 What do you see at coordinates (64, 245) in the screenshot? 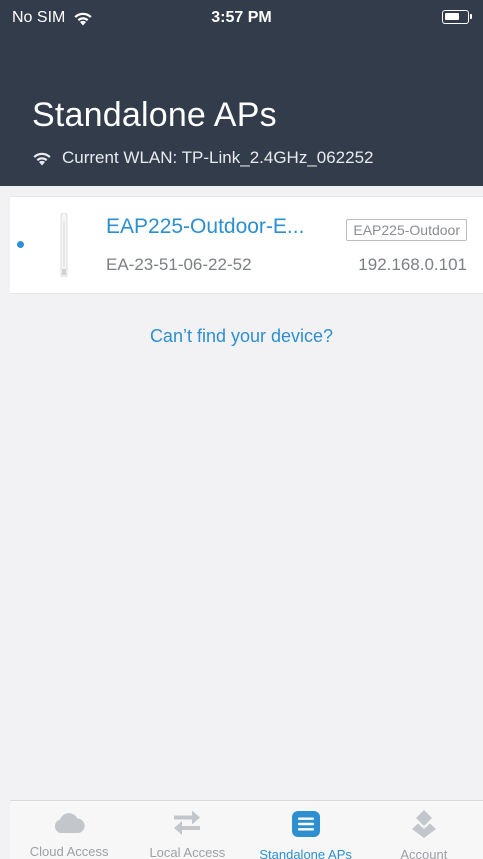
I see `access-point-image` at bounding box center [64, 245].